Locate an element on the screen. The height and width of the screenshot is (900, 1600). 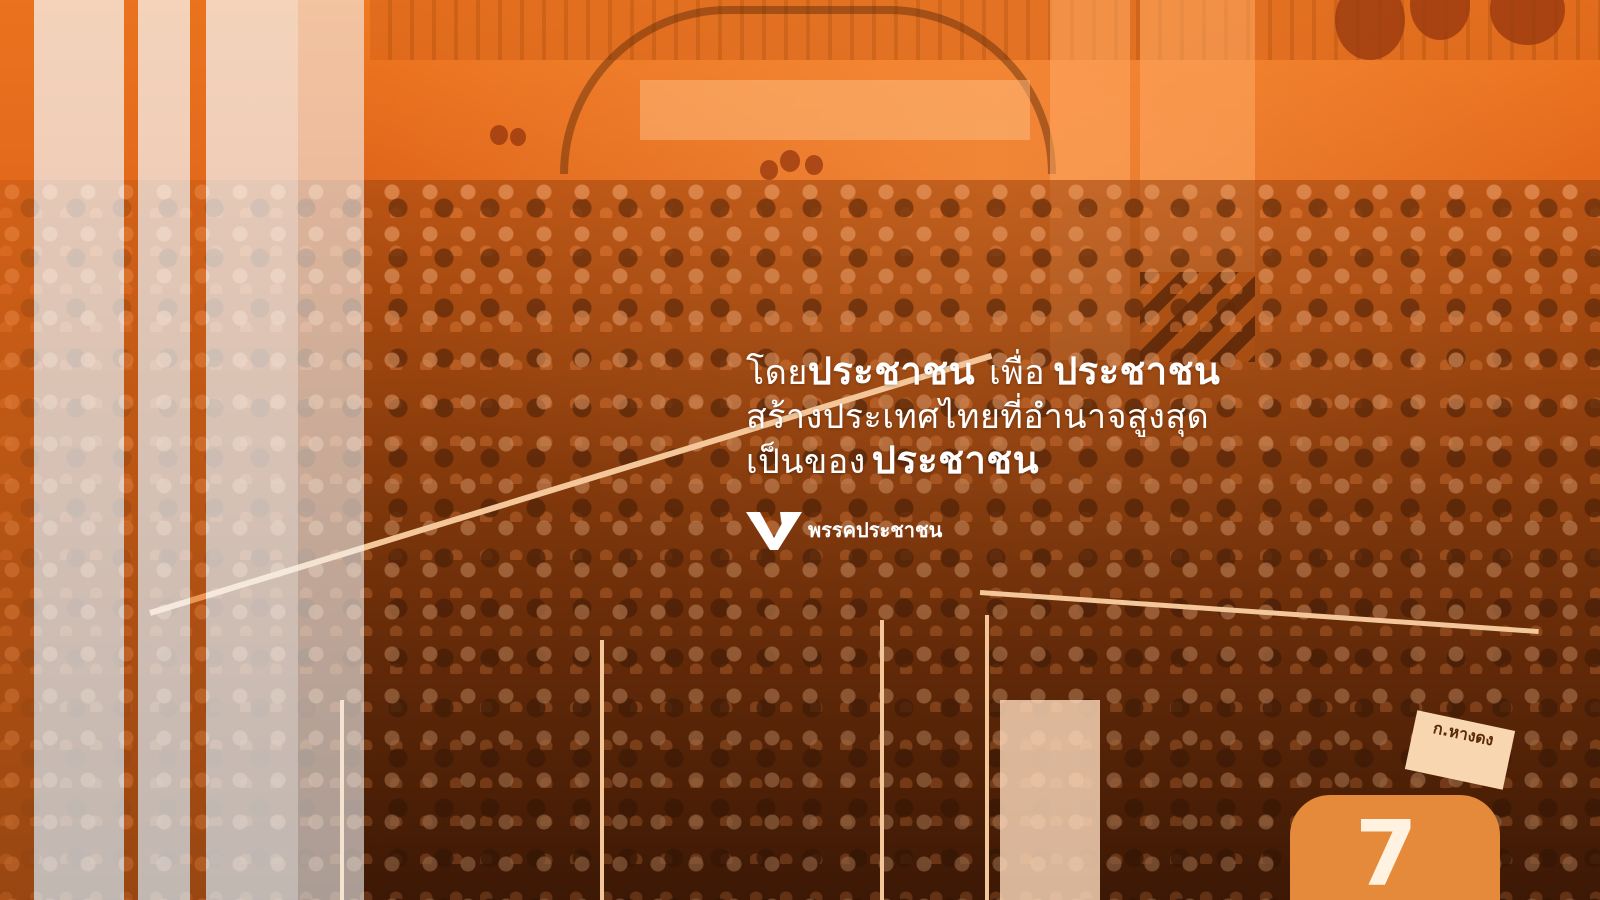
shirt-number: 7 is located at coordinates (1386, 851).